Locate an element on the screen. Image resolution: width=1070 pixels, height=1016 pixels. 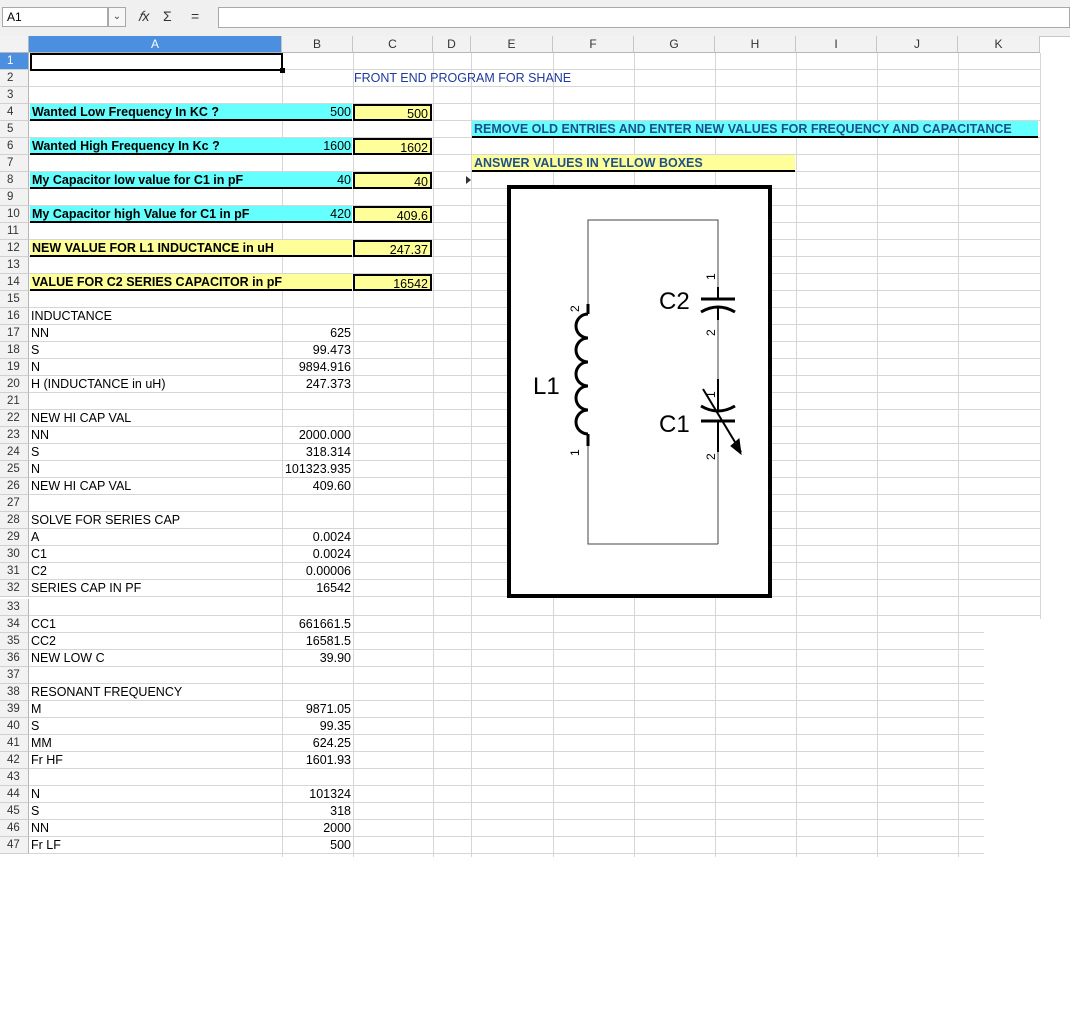
row-header-10: 10 is located at coordinates (14, 214).